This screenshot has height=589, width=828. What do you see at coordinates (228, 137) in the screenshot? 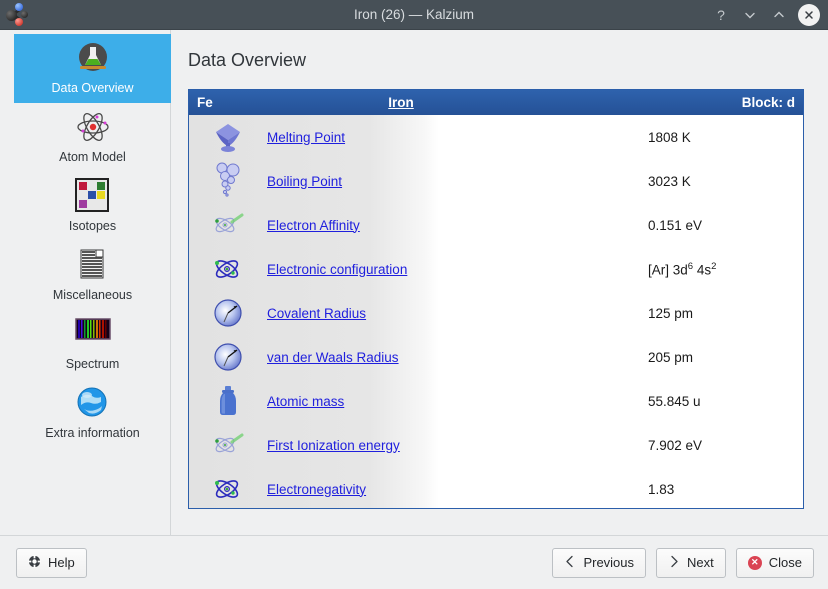
I see `crystal-icon` at bounding box center [228, 137].